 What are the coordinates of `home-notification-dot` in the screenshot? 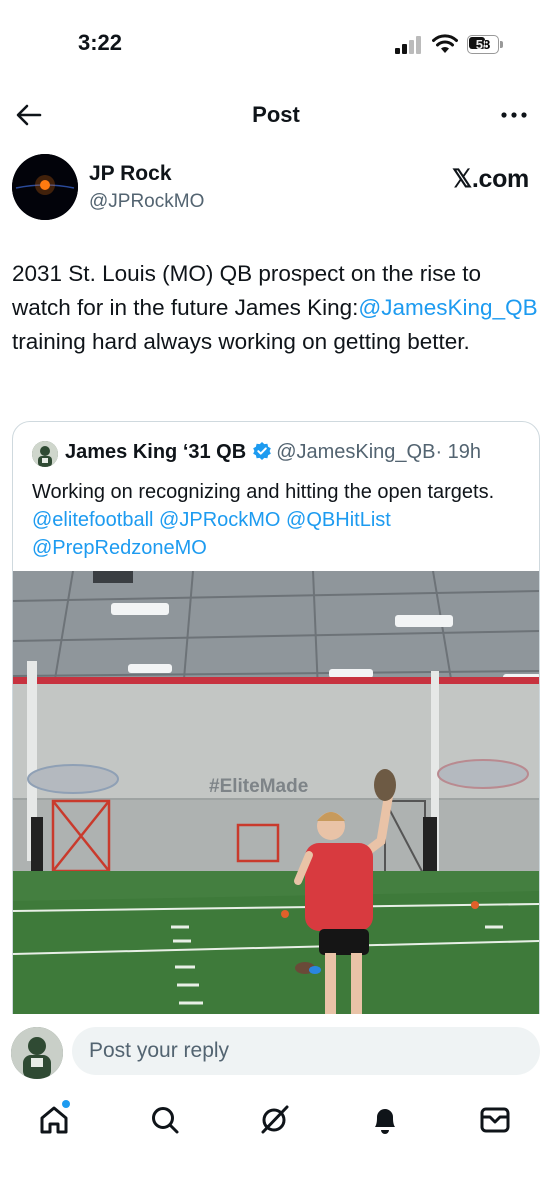 It's located at (66, 1104).